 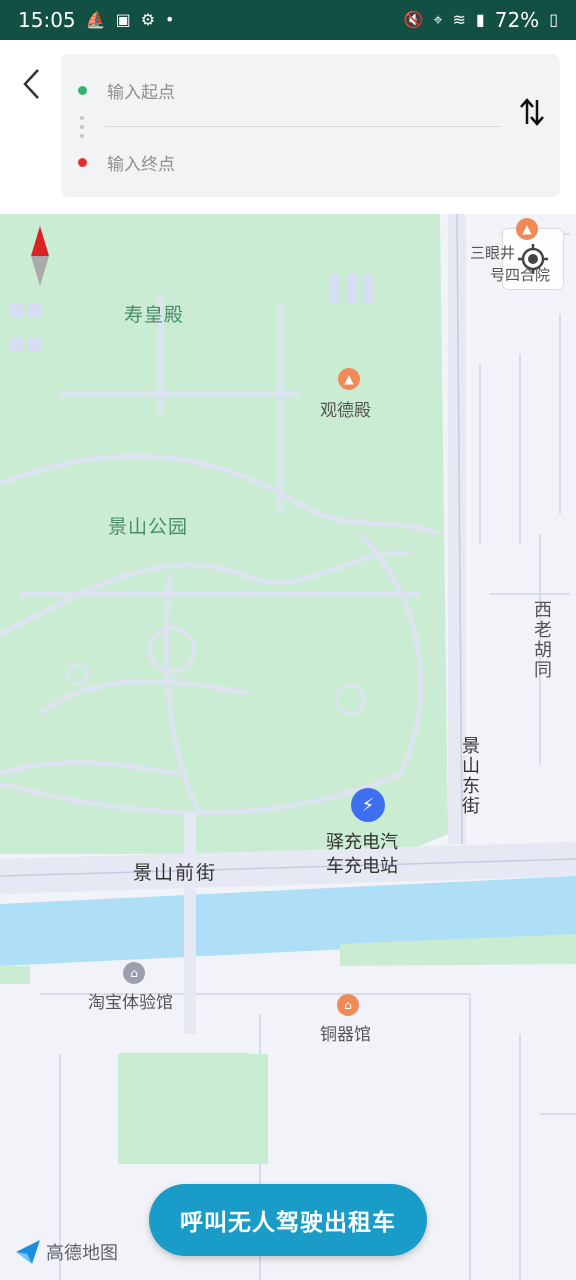 I want to click on charging-station-icon: ⚡, so click(x=368, y=805).